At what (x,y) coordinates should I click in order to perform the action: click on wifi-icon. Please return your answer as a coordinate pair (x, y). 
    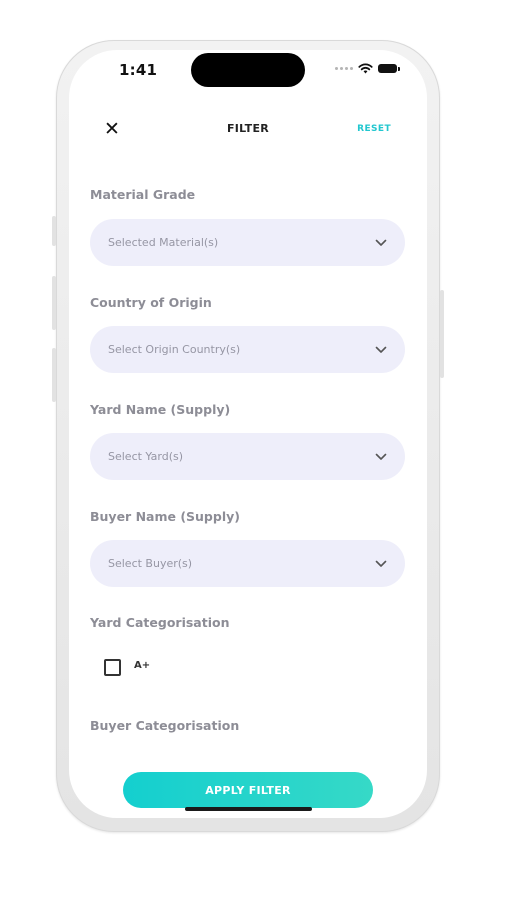
    Looking at the image, I should click on (365, 68).